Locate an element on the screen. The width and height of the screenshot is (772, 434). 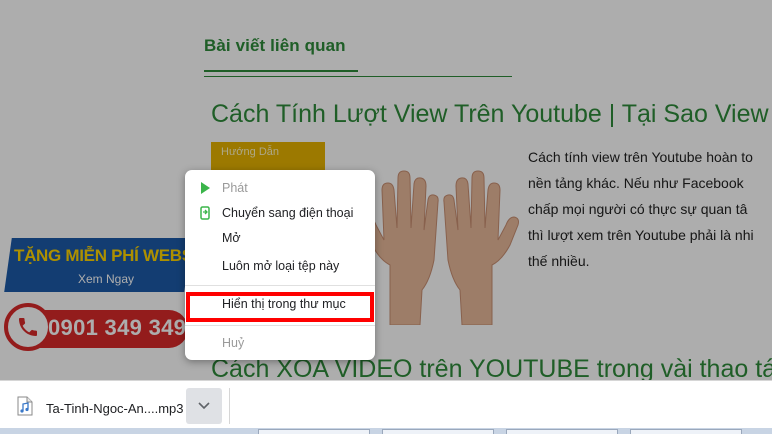
menu-item-label: Luôn mở loại tệp này is located at coordinates (281, 266).